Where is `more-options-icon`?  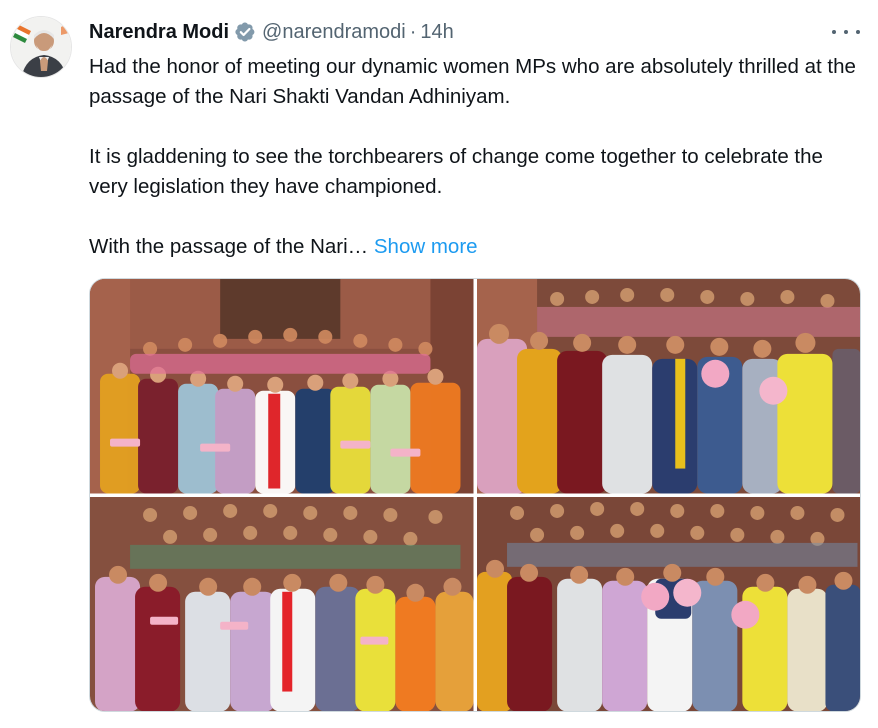 more-options-icon is located at coordinates (846, 32).